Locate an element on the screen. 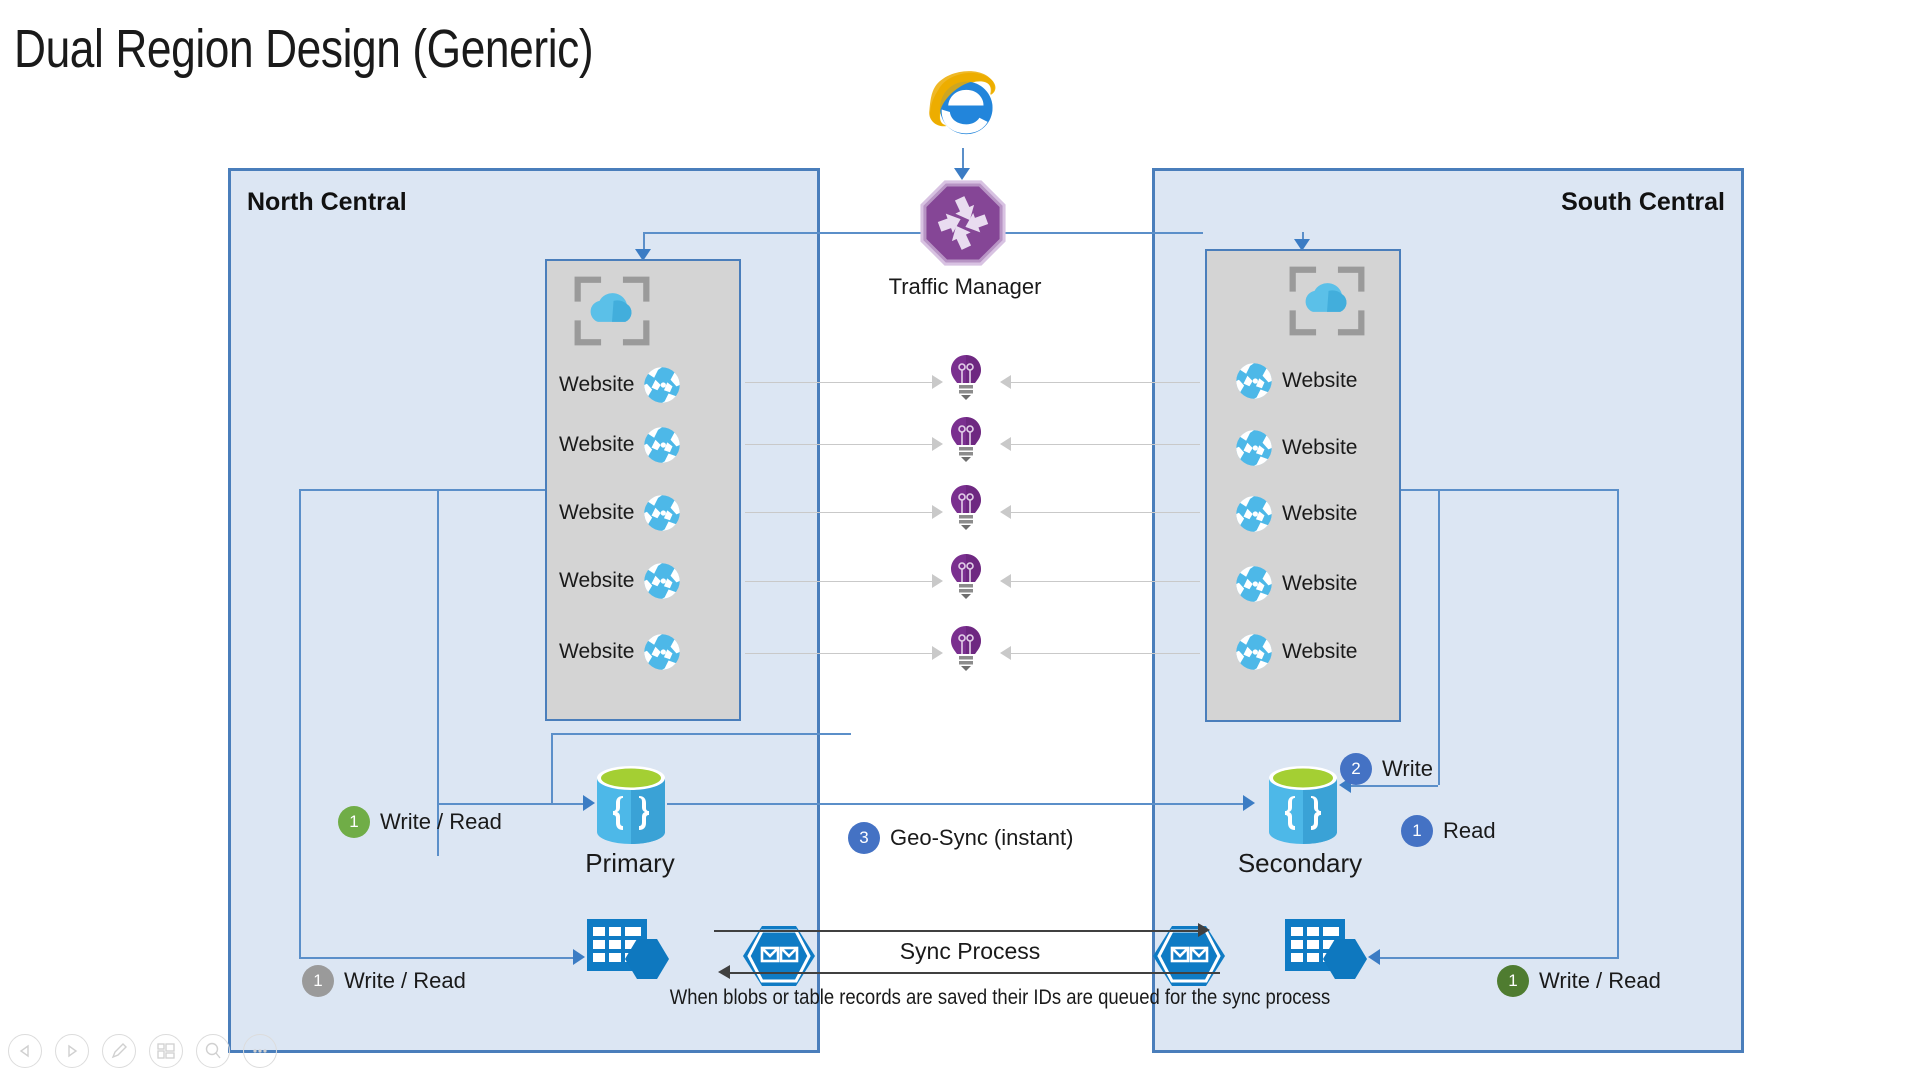  next-slide-button is located at coordinates (72, 1051).